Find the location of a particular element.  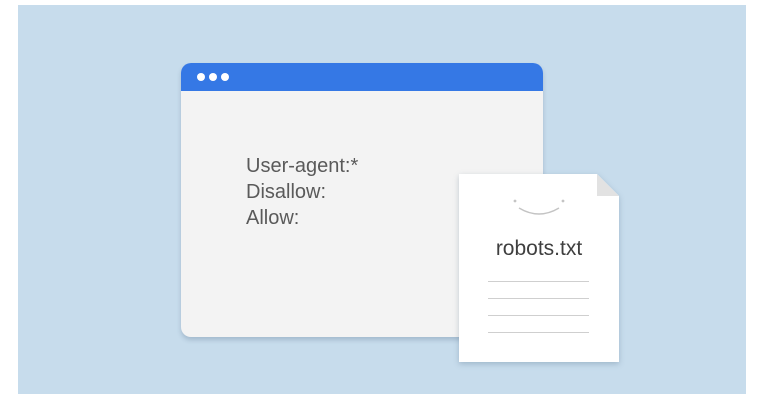

directive-user-agent: User-agent:* is located at coordinates (302, 166).